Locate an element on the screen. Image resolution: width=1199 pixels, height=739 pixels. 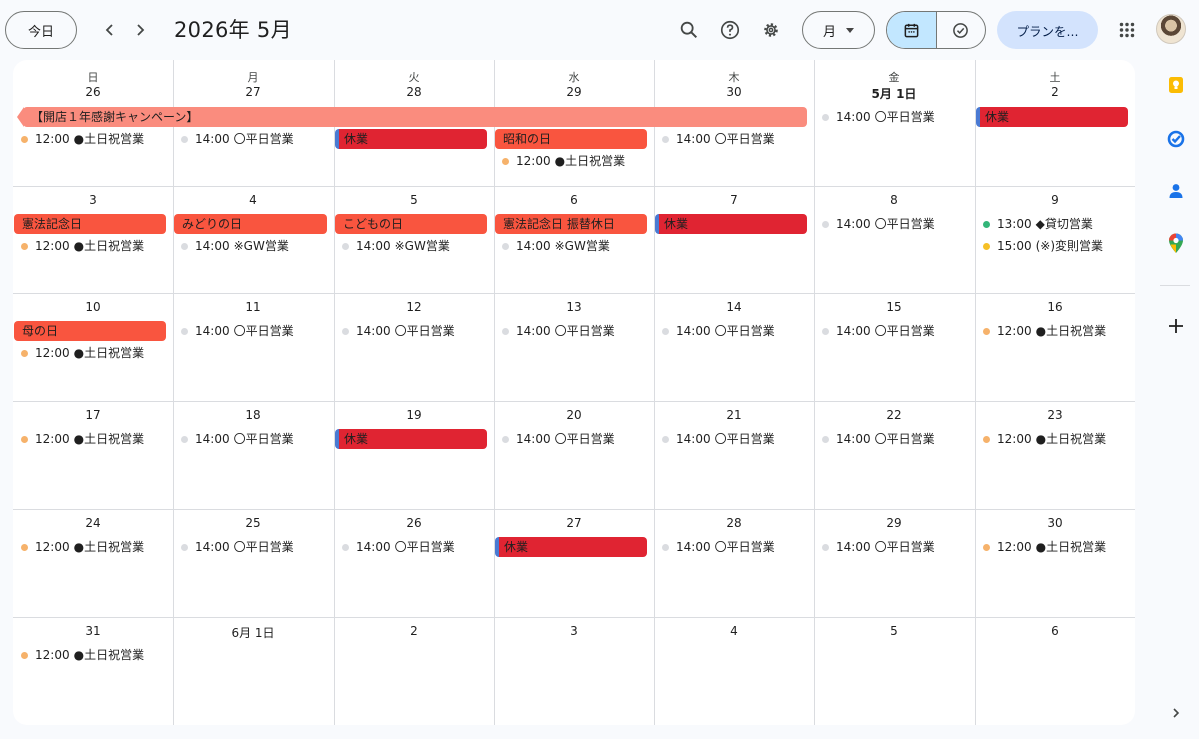
timed-event: 13:00 ◆貸切営業 is located at coordinates (1038, 224).